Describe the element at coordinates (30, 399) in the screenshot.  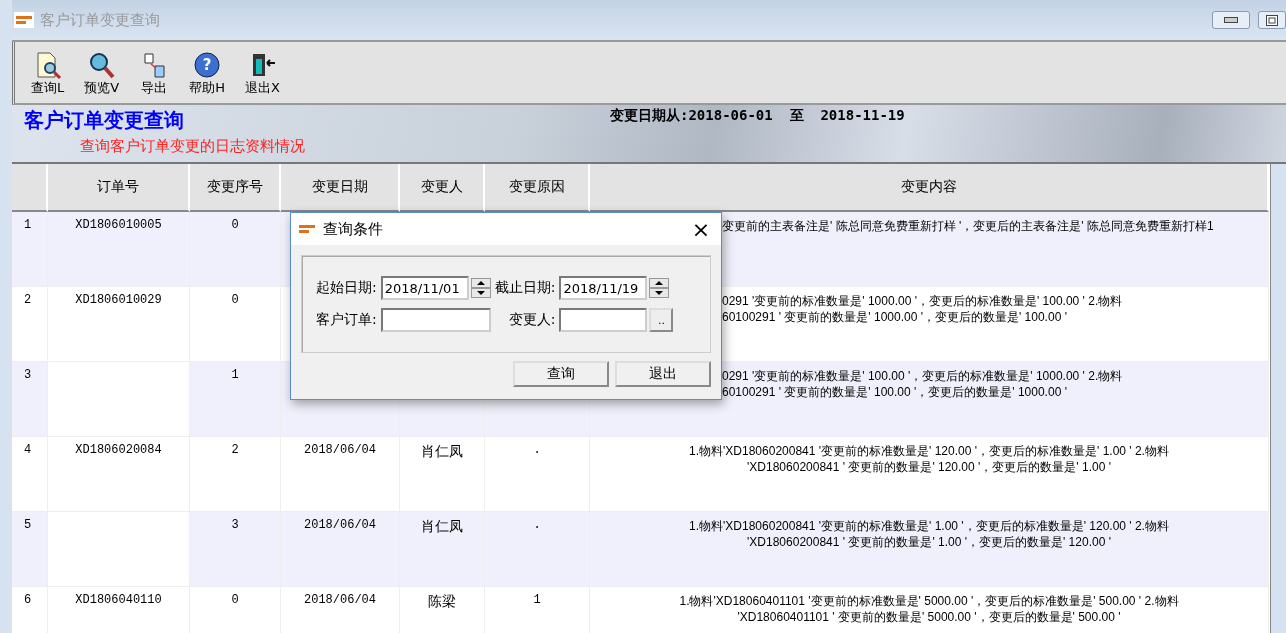
I see `row-number: 3` at that location.